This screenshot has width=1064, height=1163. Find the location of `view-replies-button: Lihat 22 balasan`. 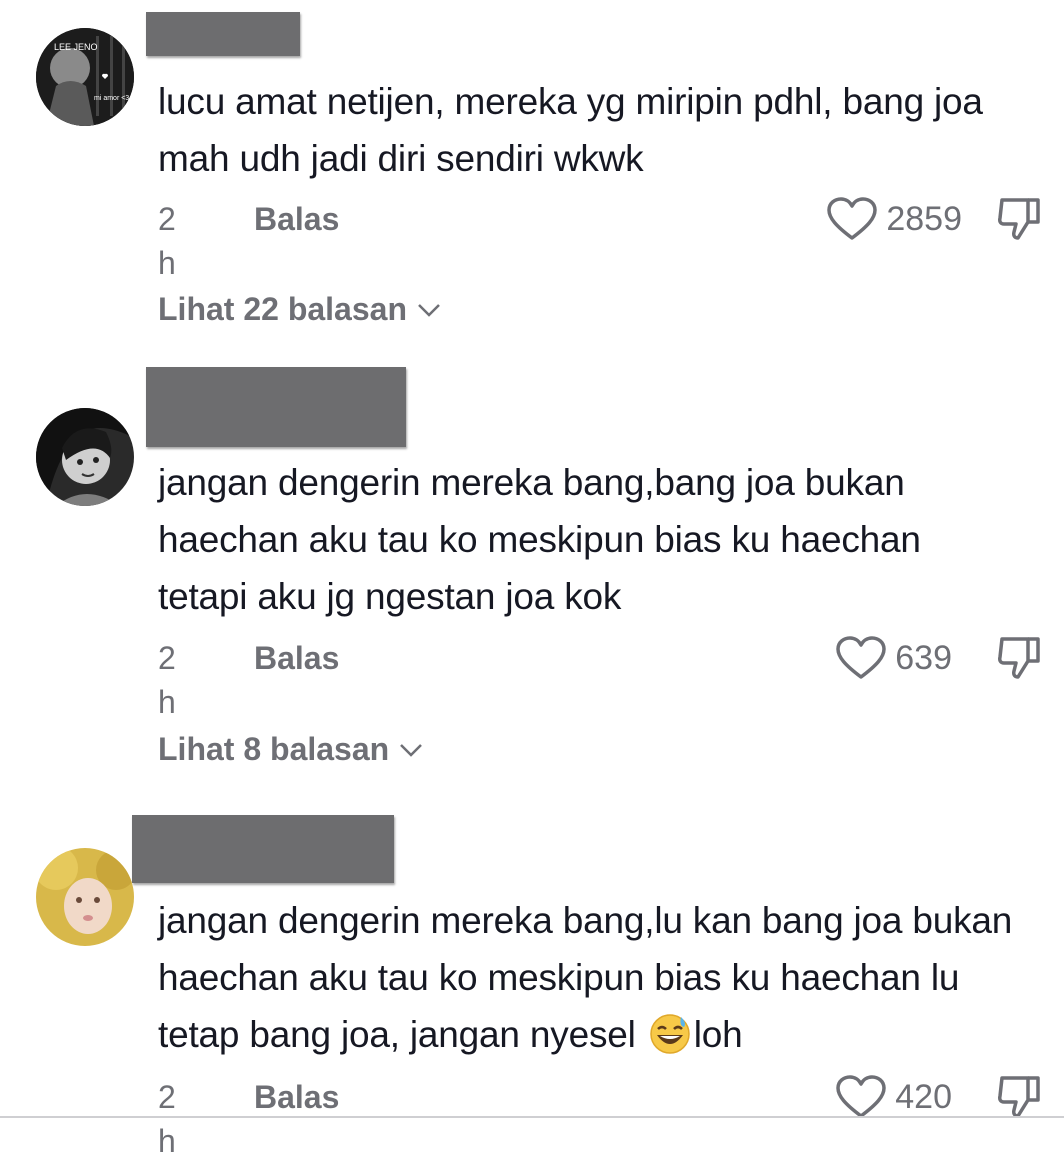

view-replies-button: Lihat 22 balasan is located at coordinates (299, 309).